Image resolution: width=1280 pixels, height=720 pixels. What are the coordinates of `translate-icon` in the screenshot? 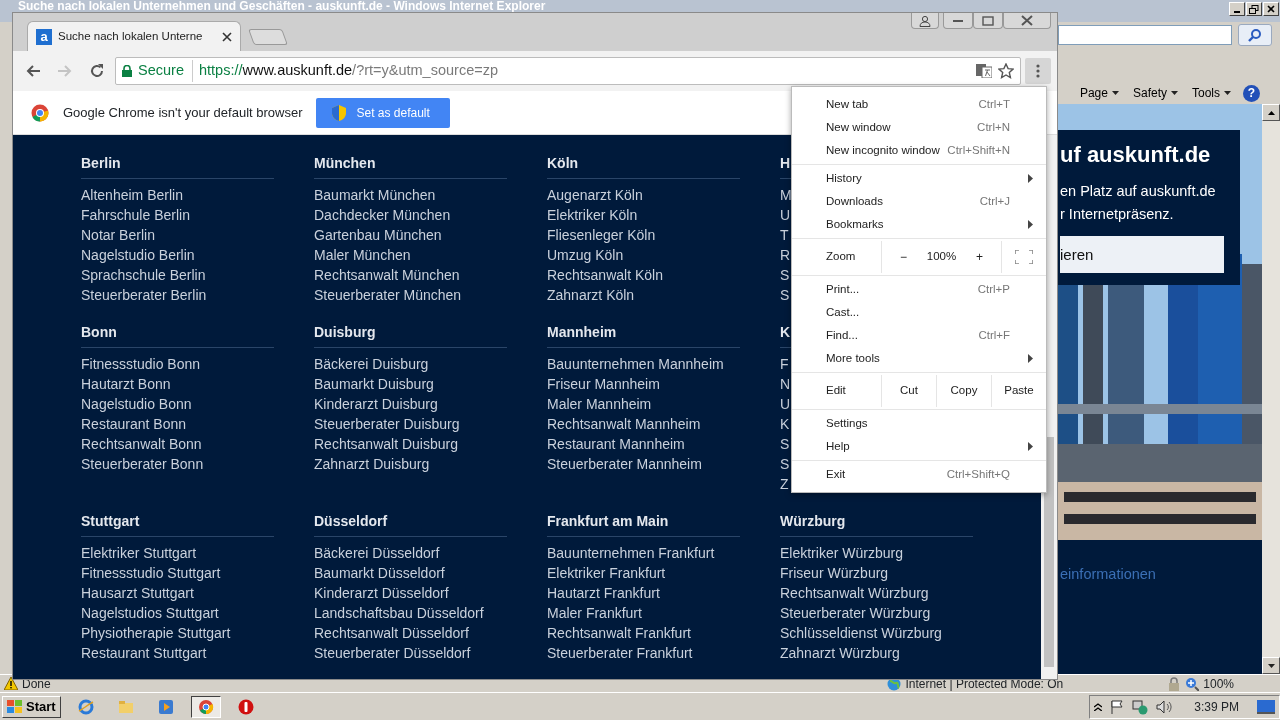 It's located at (984, 71).